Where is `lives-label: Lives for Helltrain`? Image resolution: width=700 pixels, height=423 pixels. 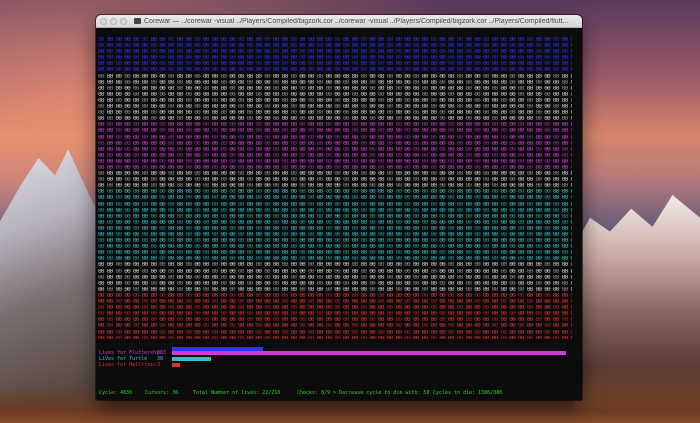
lives-label: Lives for Helltrain is located at coordinates (128, 365).